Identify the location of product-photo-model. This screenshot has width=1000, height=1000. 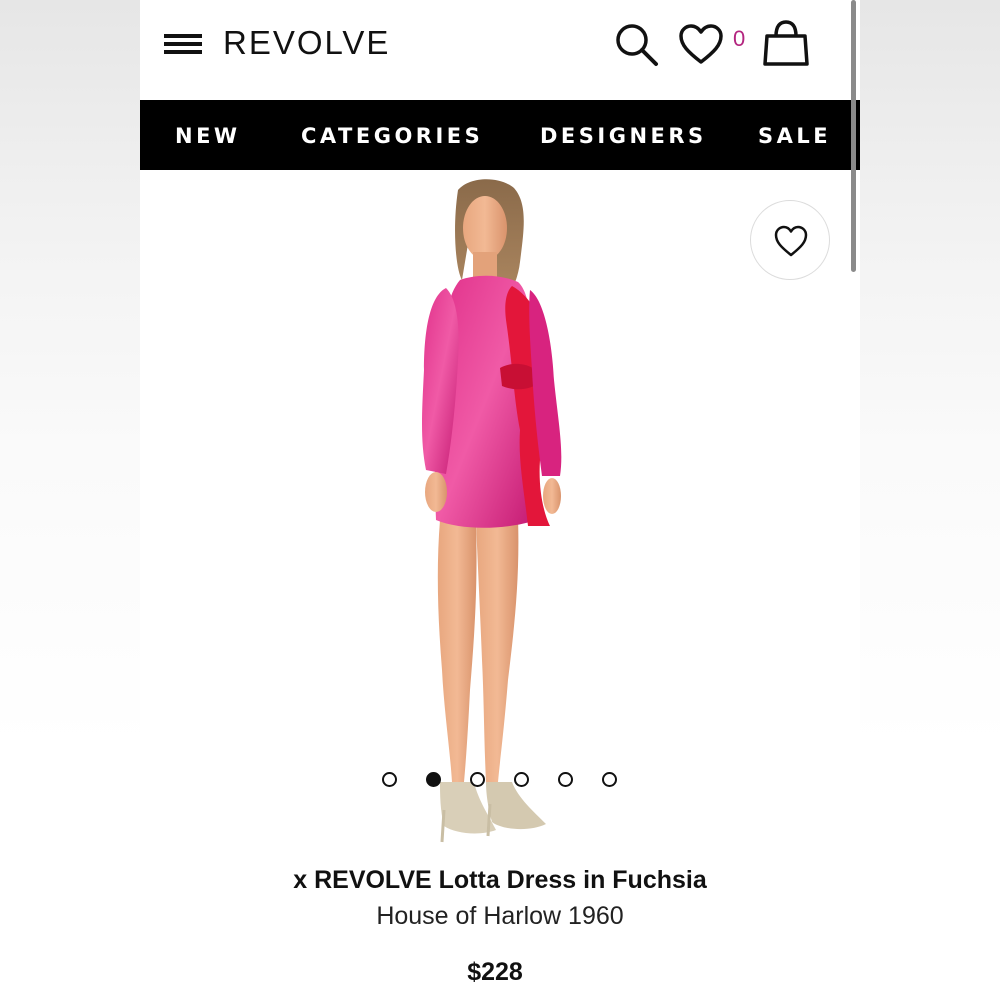
(492, 511).